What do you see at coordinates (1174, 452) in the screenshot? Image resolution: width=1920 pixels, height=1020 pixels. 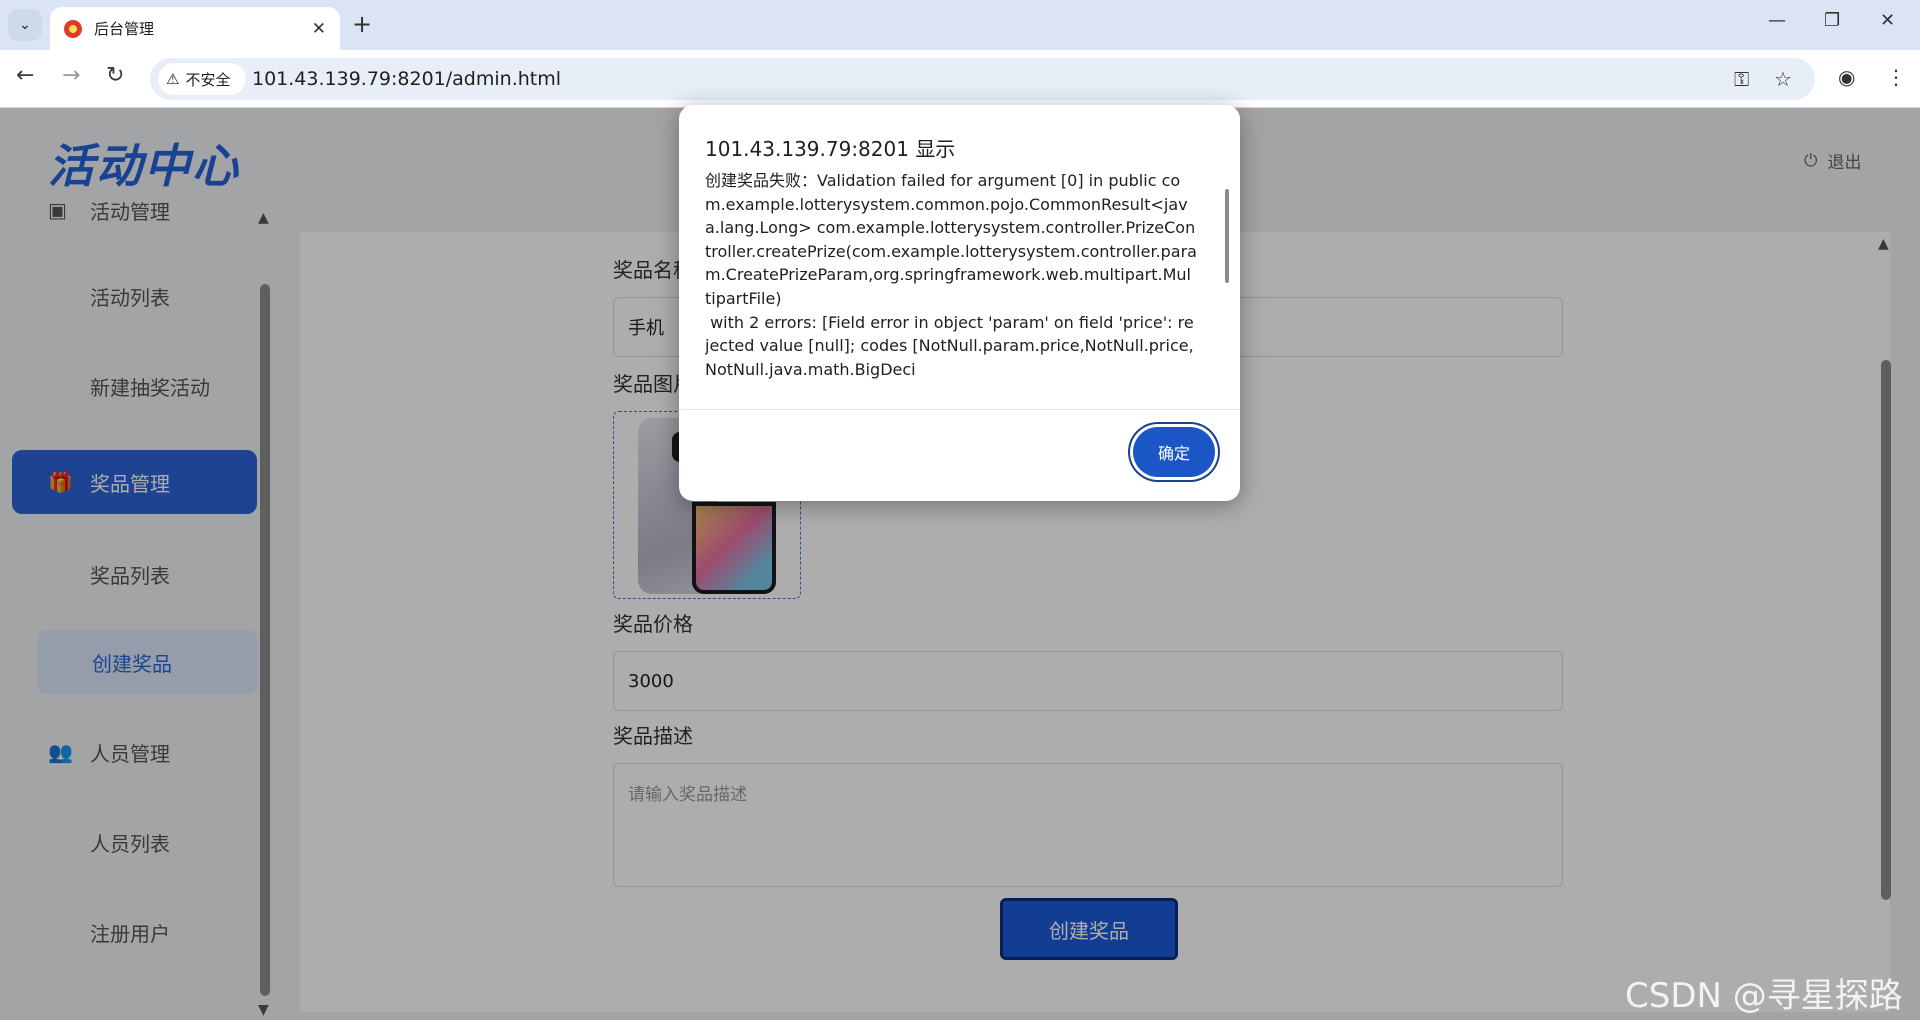 I see `ok-button: 确定` at bounding box center [1174, 452].